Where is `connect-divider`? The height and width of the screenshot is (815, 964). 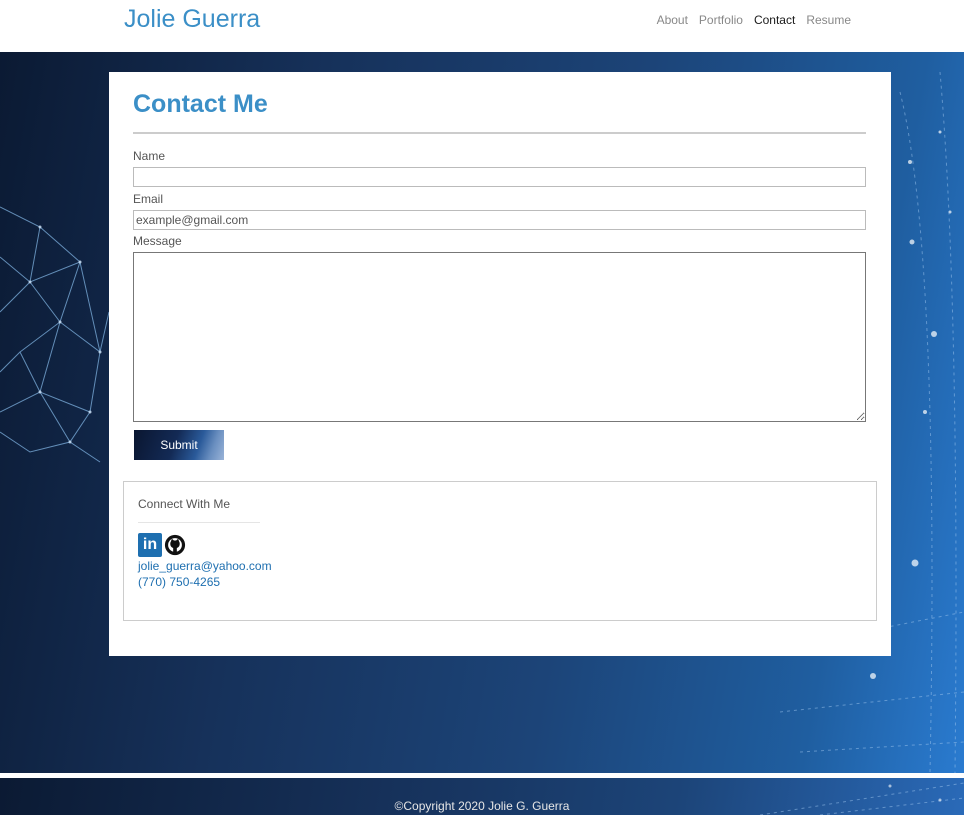 connect-divider is located at coordinates (199, 522).